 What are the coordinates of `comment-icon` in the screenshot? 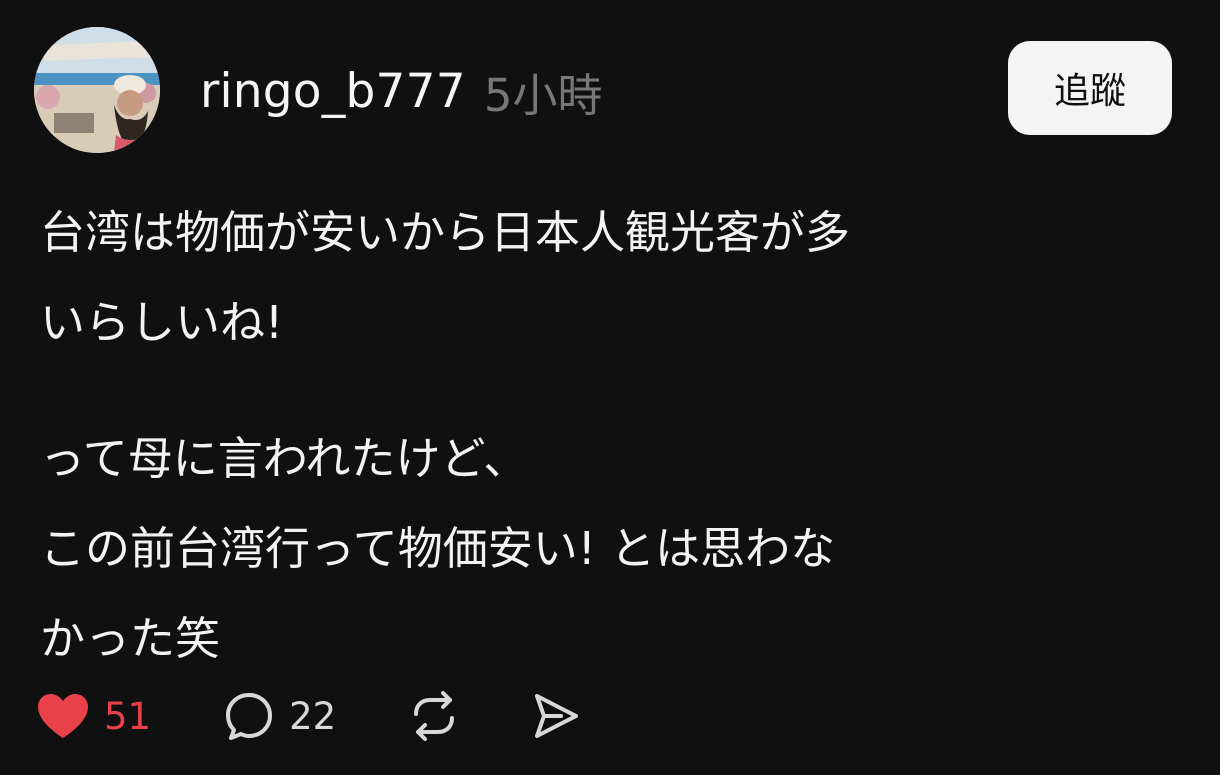 It's located at (249, 716).